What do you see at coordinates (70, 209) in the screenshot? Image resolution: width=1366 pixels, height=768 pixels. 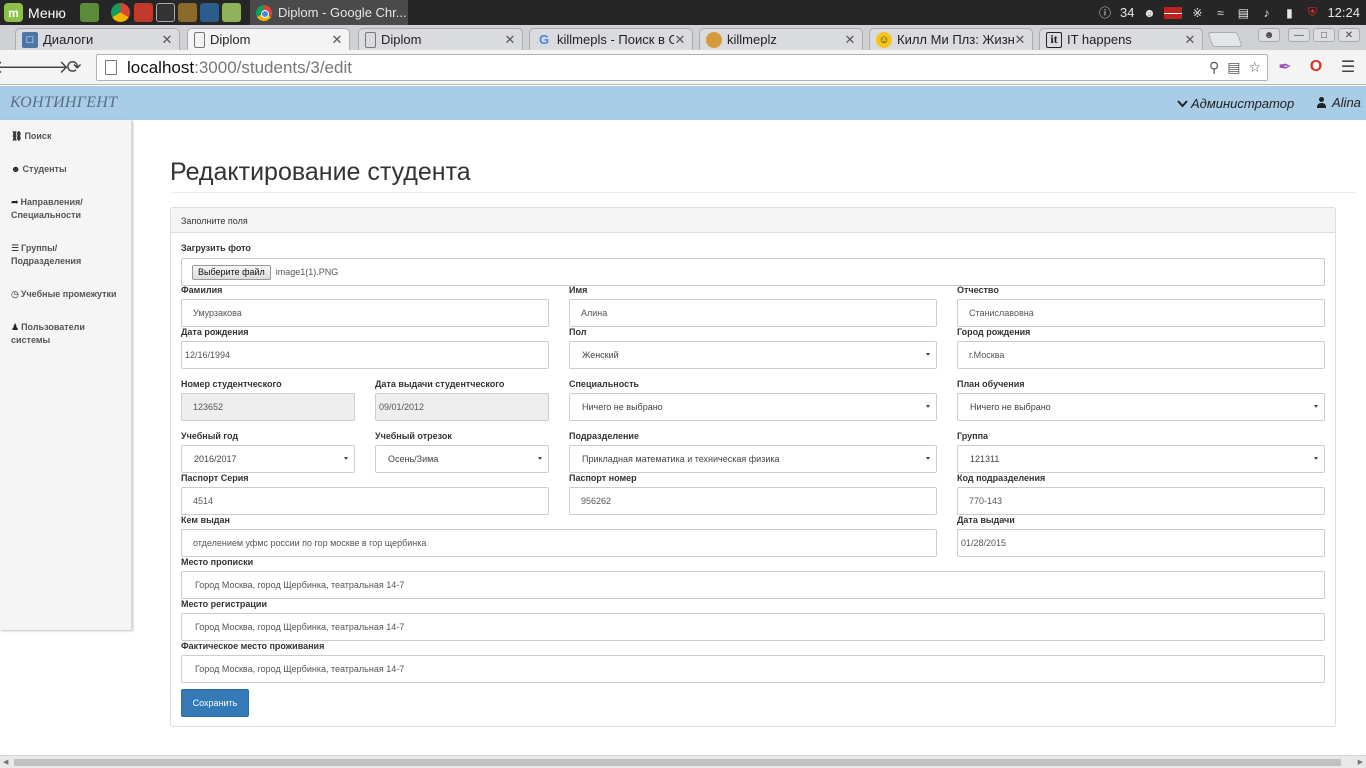 I see `sidebar-item-specialties: ➦ Направления/Специальности` at bounding box center [70, 209].